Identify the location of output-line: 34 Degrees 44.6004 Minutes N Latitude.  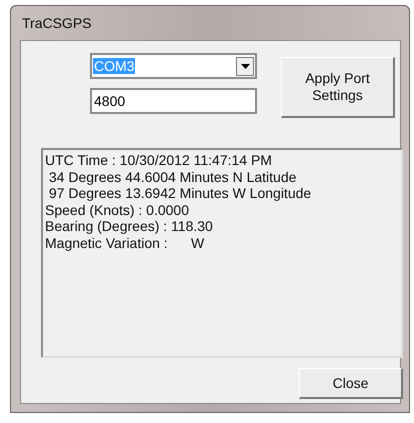
(173, 176).